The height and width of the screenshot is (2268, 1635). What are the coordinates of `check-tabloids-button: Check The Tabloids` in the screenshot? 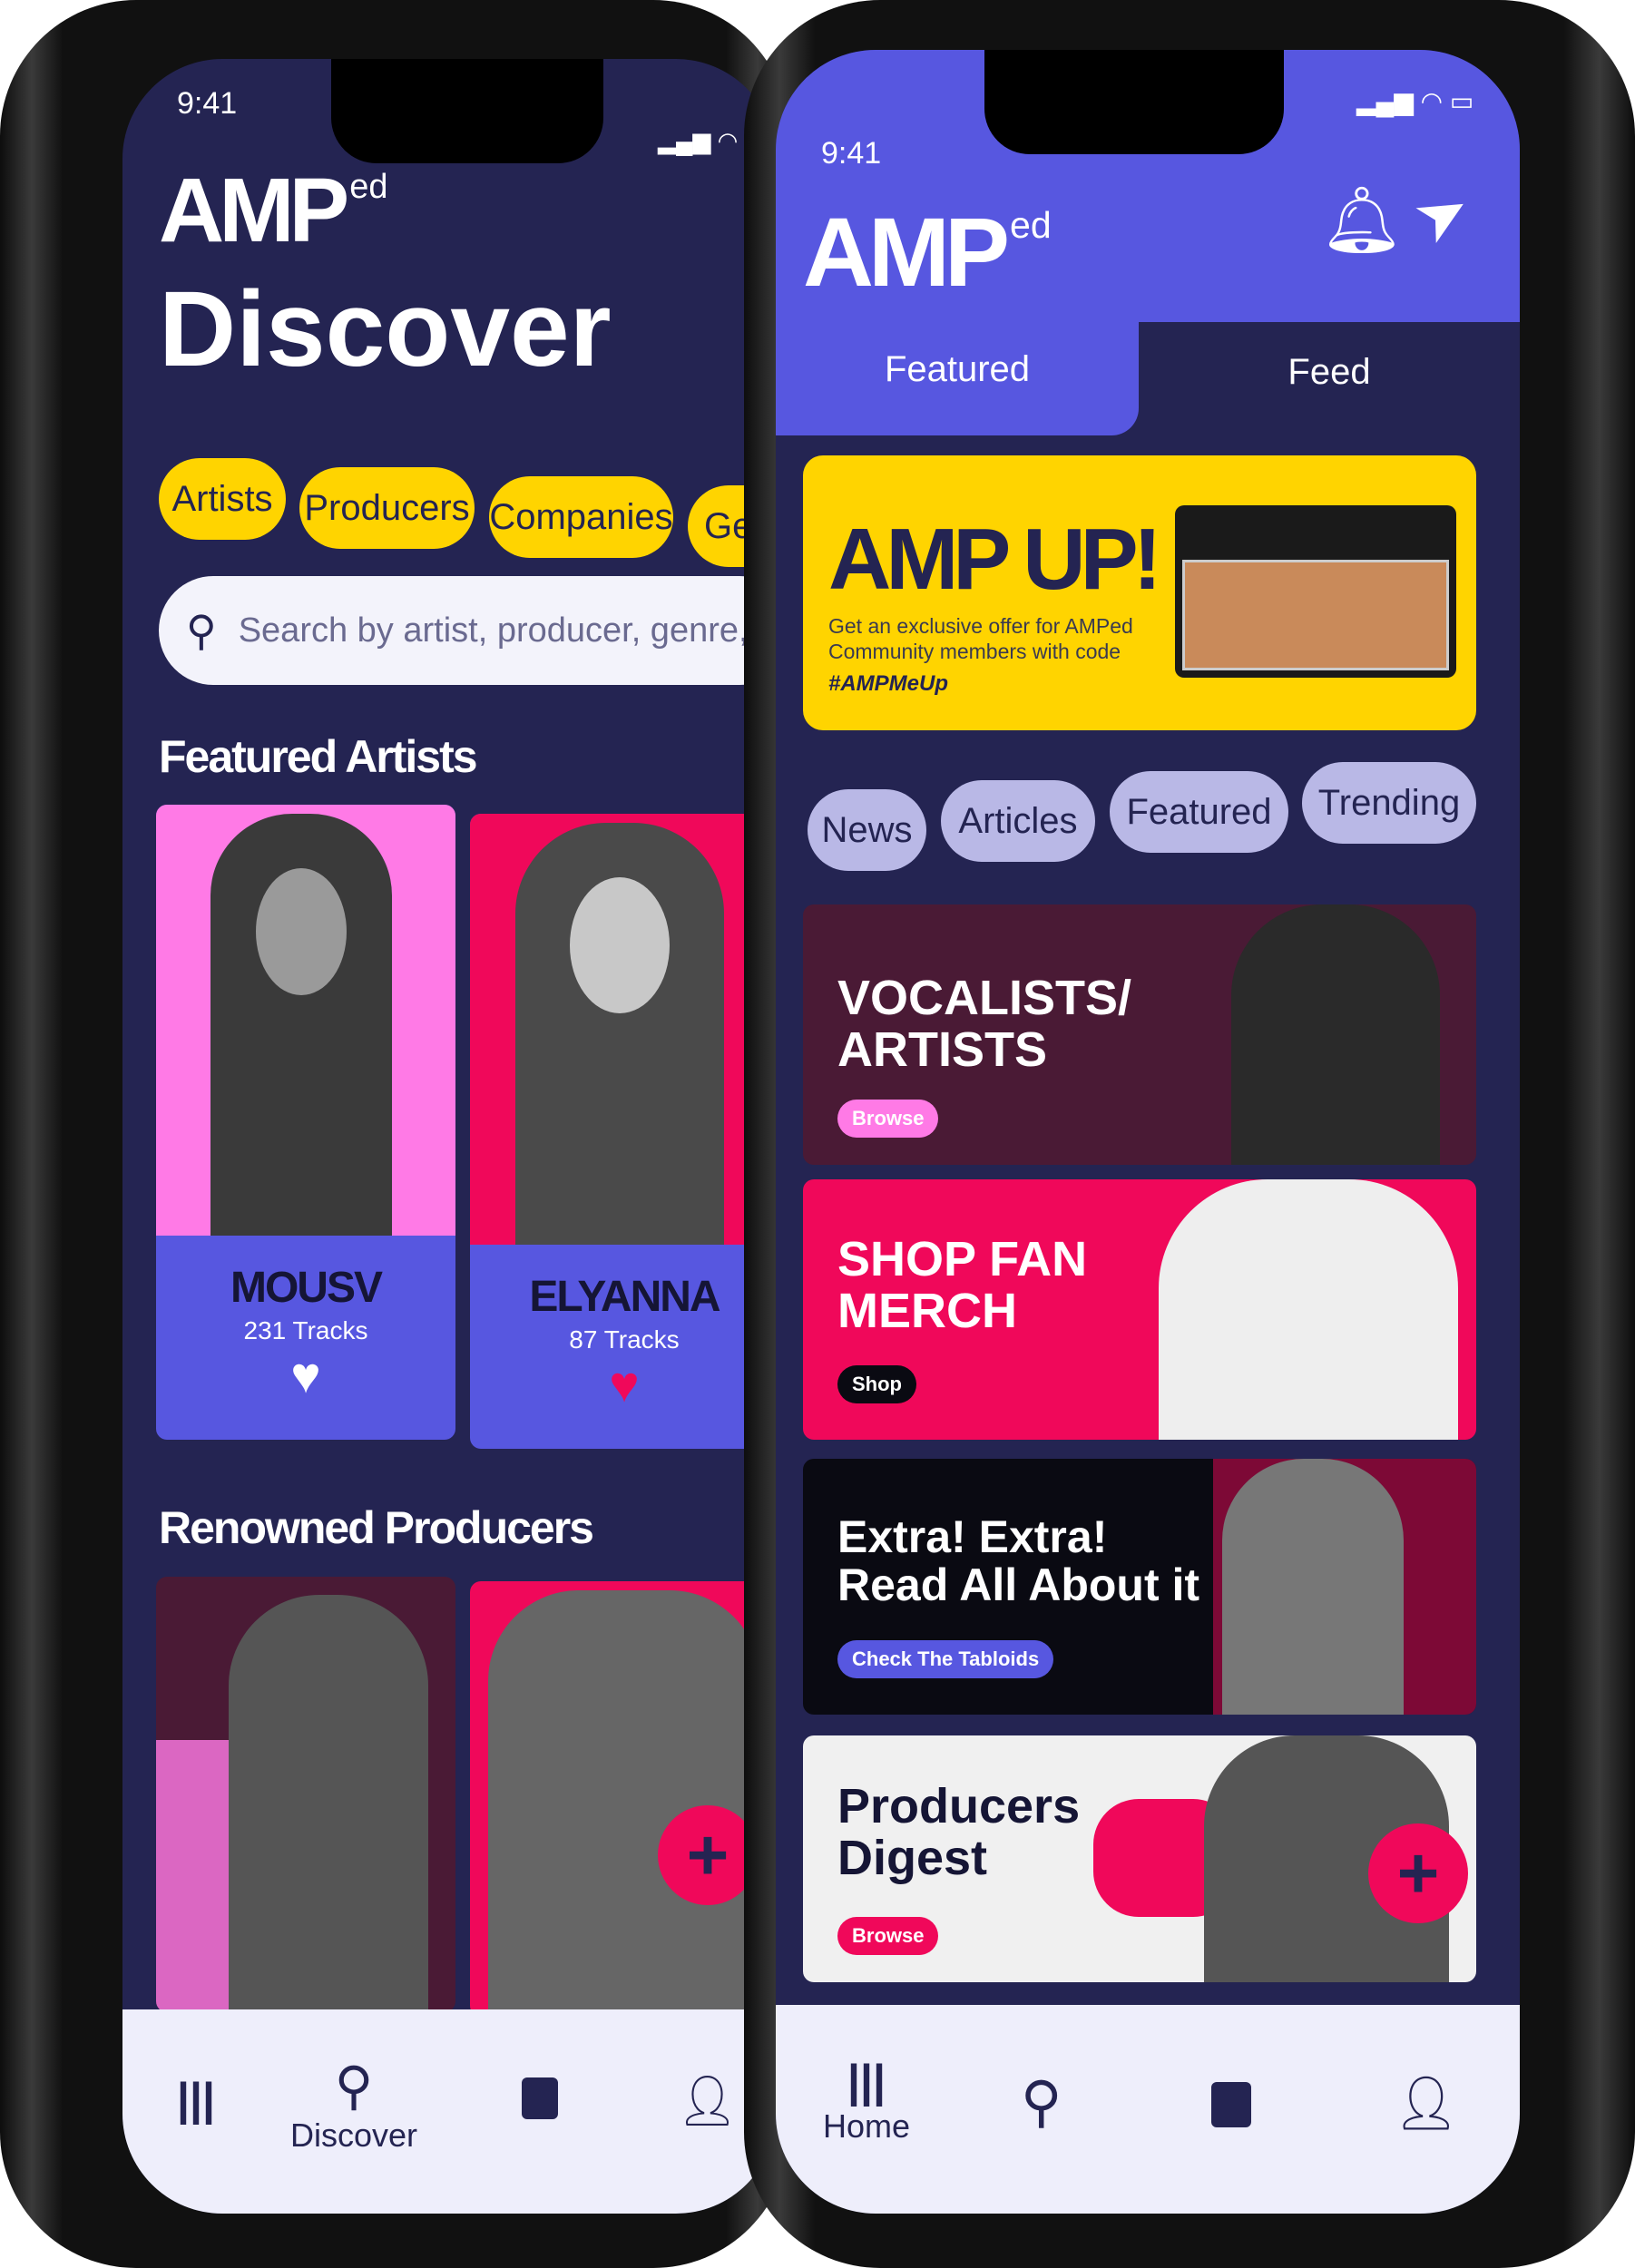 It's located at (946, 1659).